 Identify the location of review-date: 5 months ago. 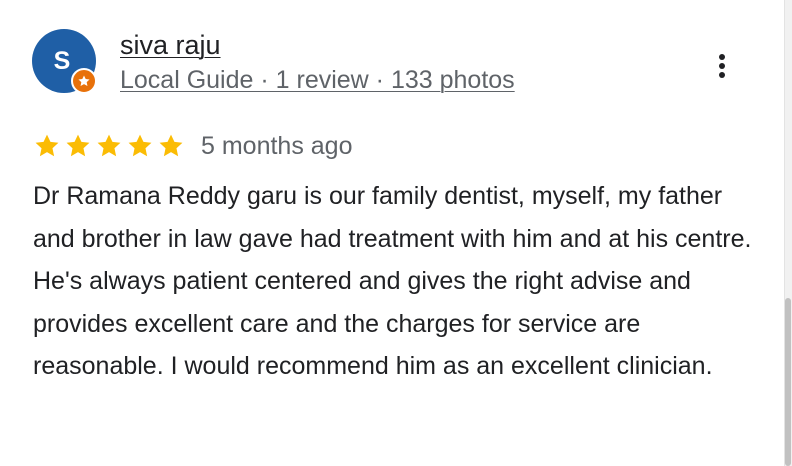
(277, 146).